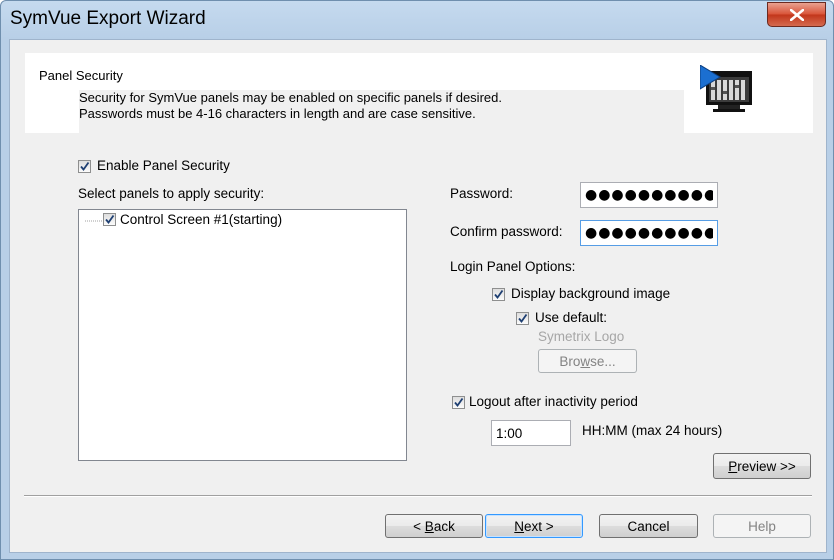  I want to click on tree-connector, so click(95, 221).